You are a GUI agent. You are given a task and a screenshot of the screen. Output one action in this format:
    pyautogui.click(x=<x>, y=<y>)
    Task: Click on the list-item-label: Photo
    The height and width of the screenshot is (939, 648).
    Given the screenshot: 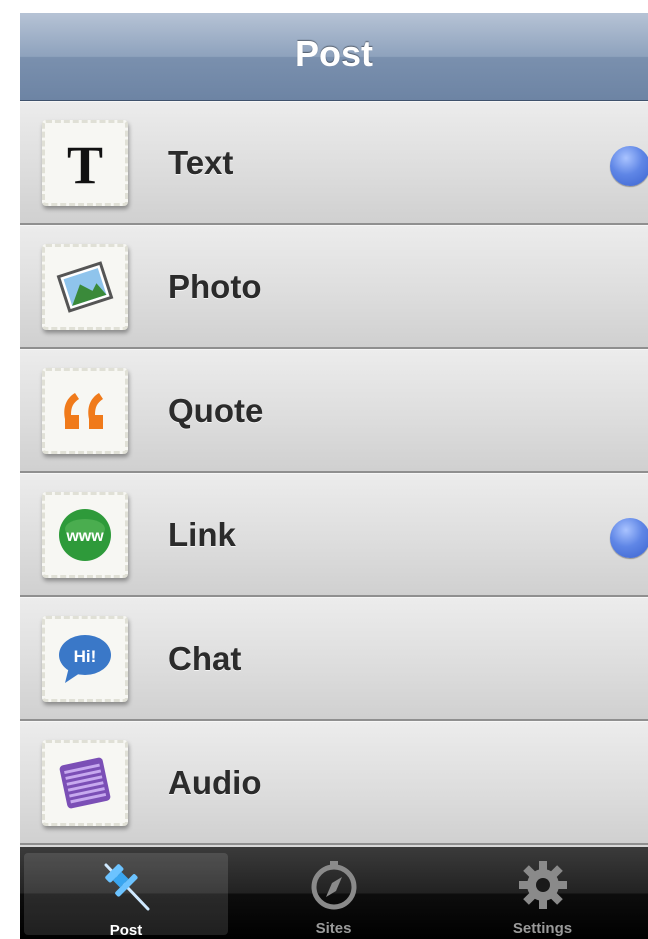 What is the action you would take?
    pyautogui.click(x=215, y=286)
    